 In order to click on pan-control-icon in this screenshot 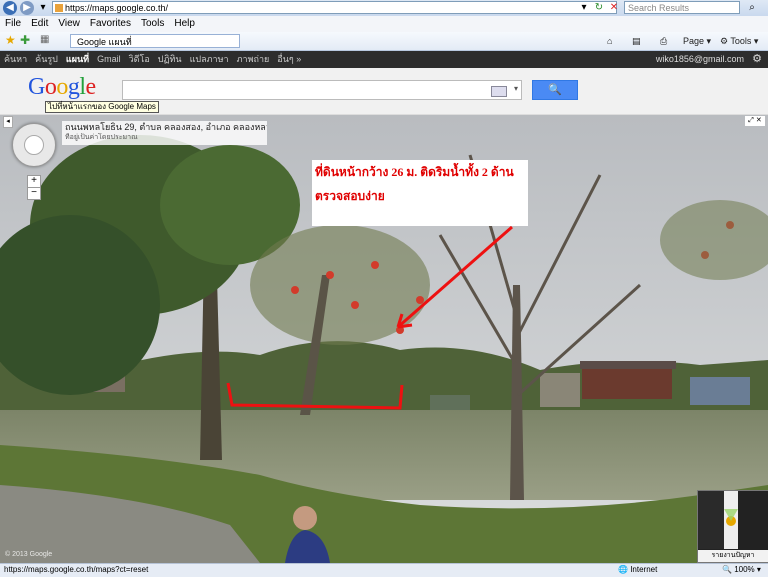, I will do `click(34, 145)`.